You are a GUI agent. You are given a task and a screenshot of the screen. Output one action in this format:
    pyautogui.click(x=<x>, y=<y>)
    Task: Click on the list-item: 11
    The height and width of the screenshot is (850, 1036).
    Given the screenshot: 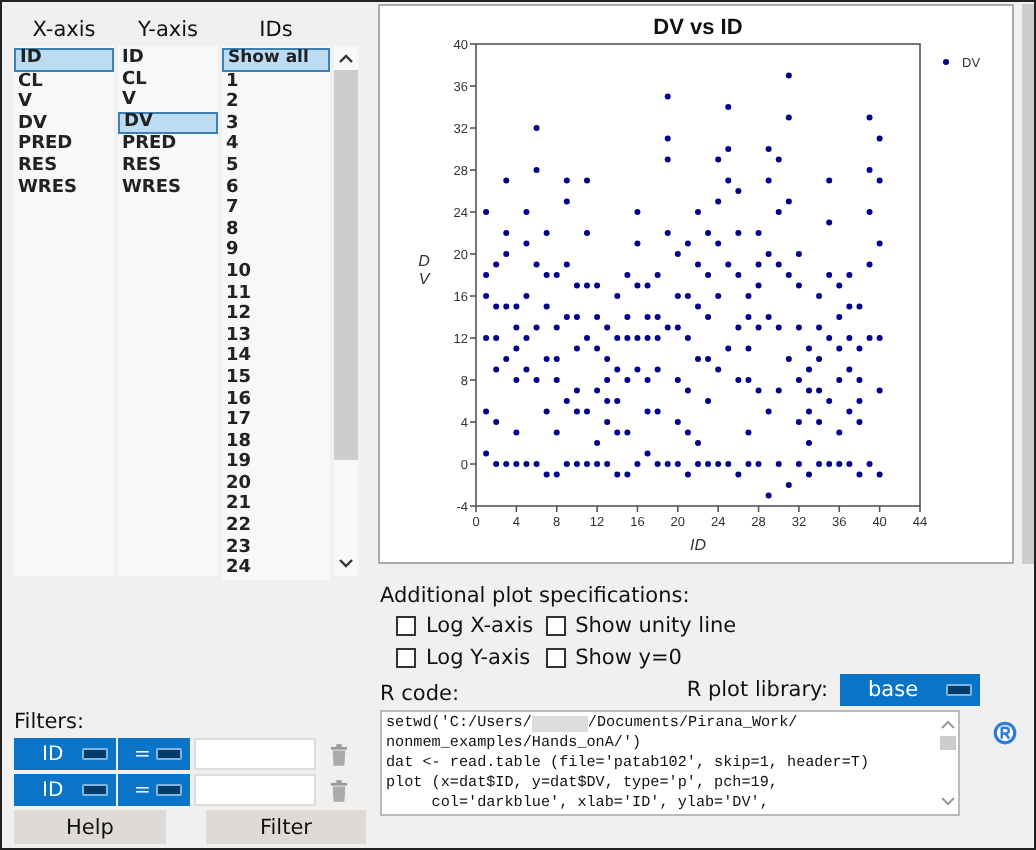 What is the action you would take?
    pyautogui.click(x=276, y=294)
    